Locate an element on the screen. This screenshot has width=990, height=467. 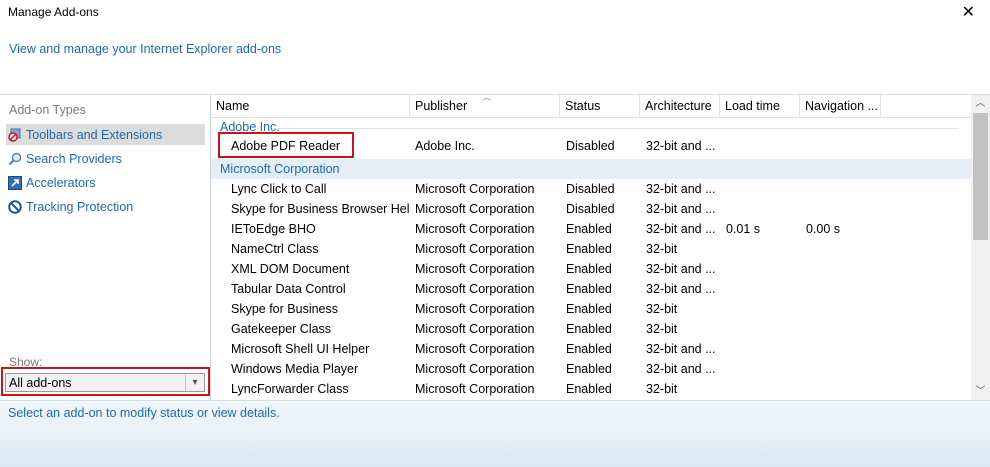
addon-types-label: Add-on Types is located at coordinates (47, 110).